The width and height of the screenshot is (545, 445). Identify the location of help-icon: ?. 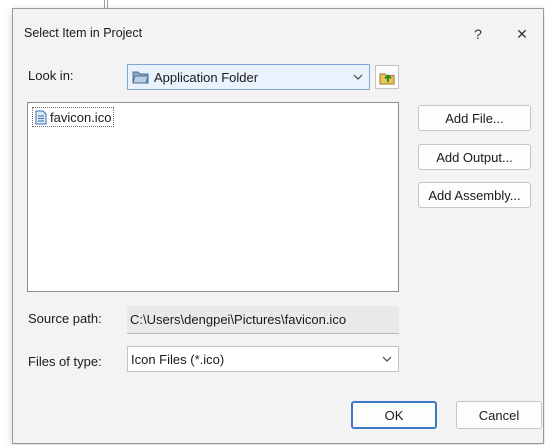
(478, 34).